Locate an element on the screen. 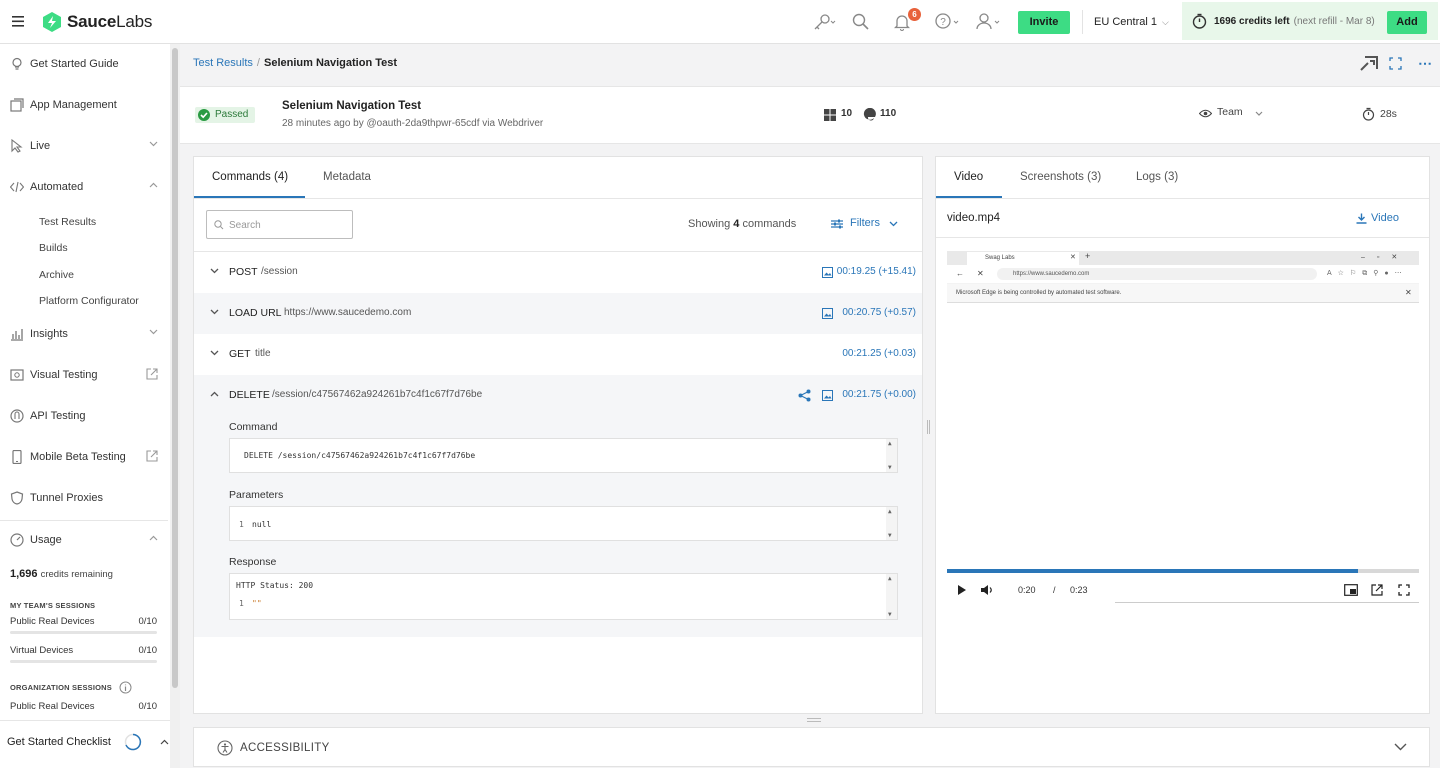 The image size is (1440, 768). parameters-code-box: 1 null is located at coordinates (563, 523).